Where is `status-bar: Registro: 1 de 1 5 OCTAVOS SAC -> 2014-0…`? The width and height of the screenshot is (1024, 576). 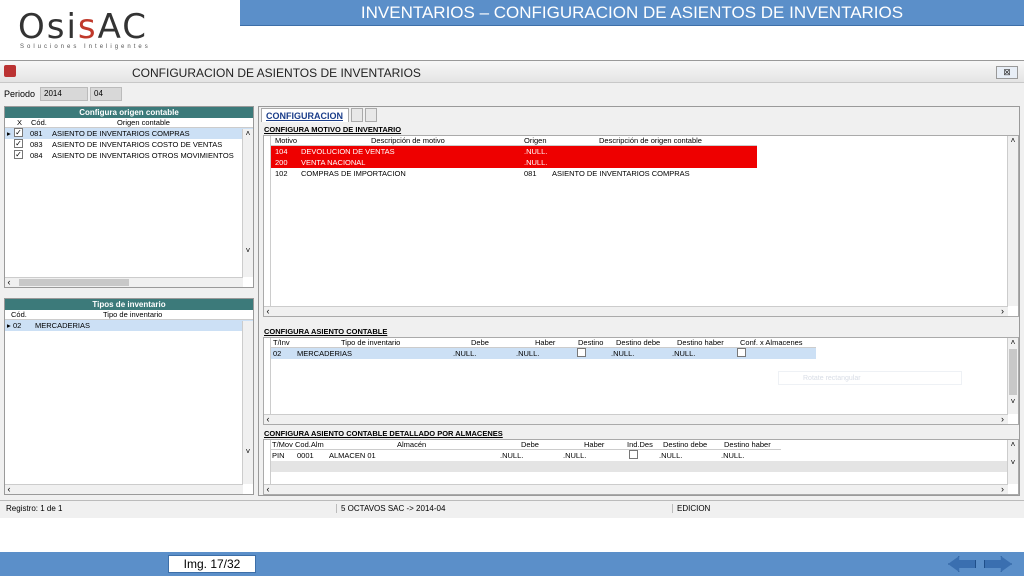 status-bar: Registro: 1 de 1 5 OCTAVOS SAC -> 2014-0… is located at coordinates (512, 508).